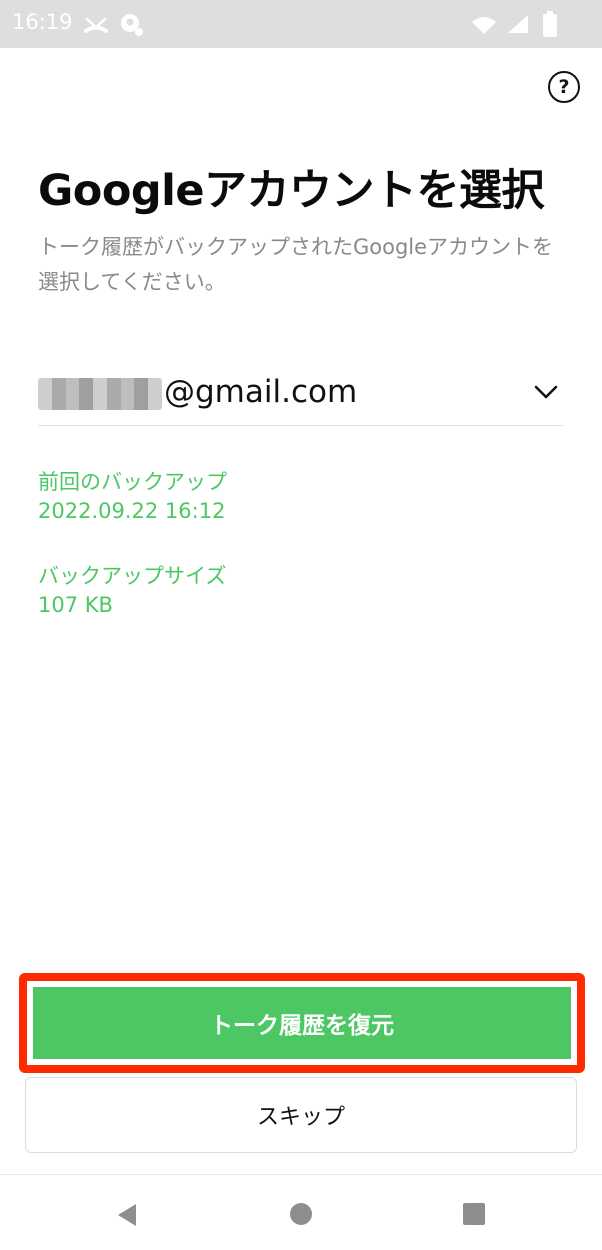 The image size is (602, 1250). I want to click on page-title: Googleアカウントを選択, so click(291, 191).